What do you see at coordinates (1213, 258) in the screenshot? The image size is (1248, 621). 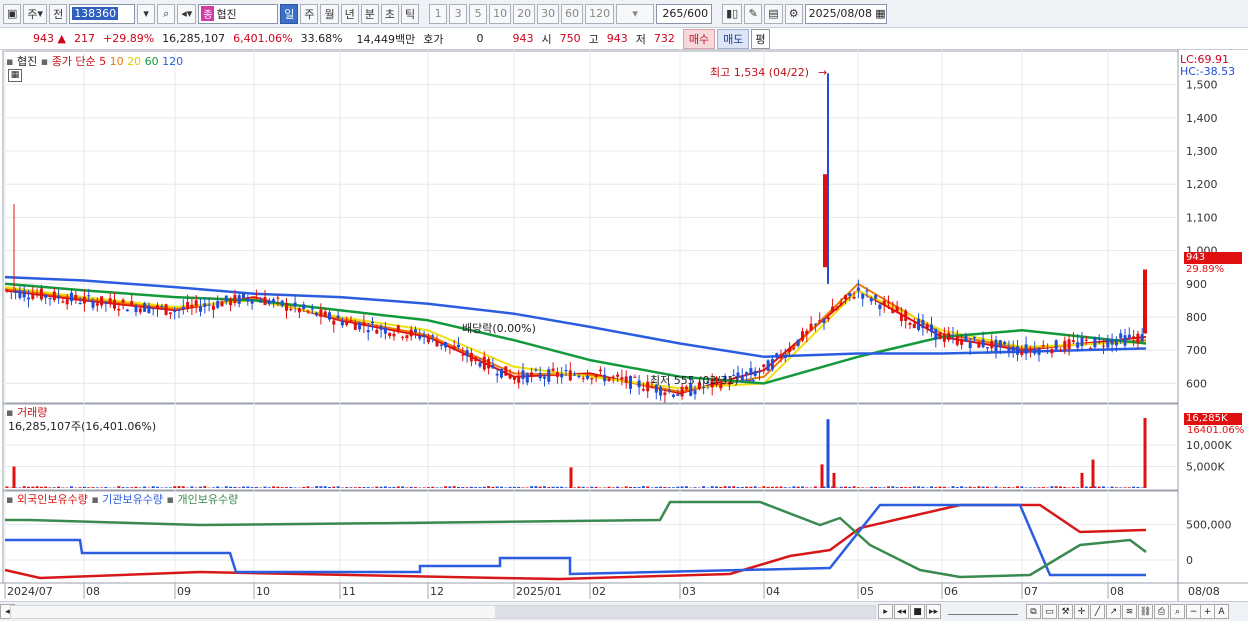 I see `current-price-tag: 943` at bounding box center [1213, 258].